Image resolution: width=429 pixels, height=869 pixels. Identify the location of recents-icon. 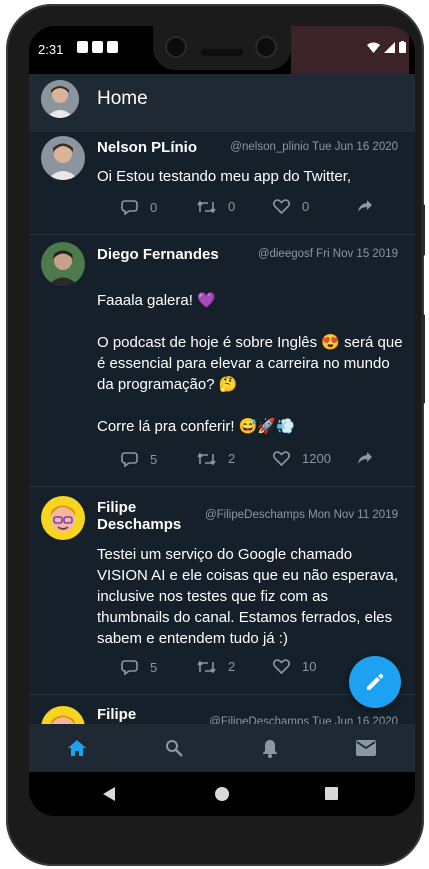
(331, 793).